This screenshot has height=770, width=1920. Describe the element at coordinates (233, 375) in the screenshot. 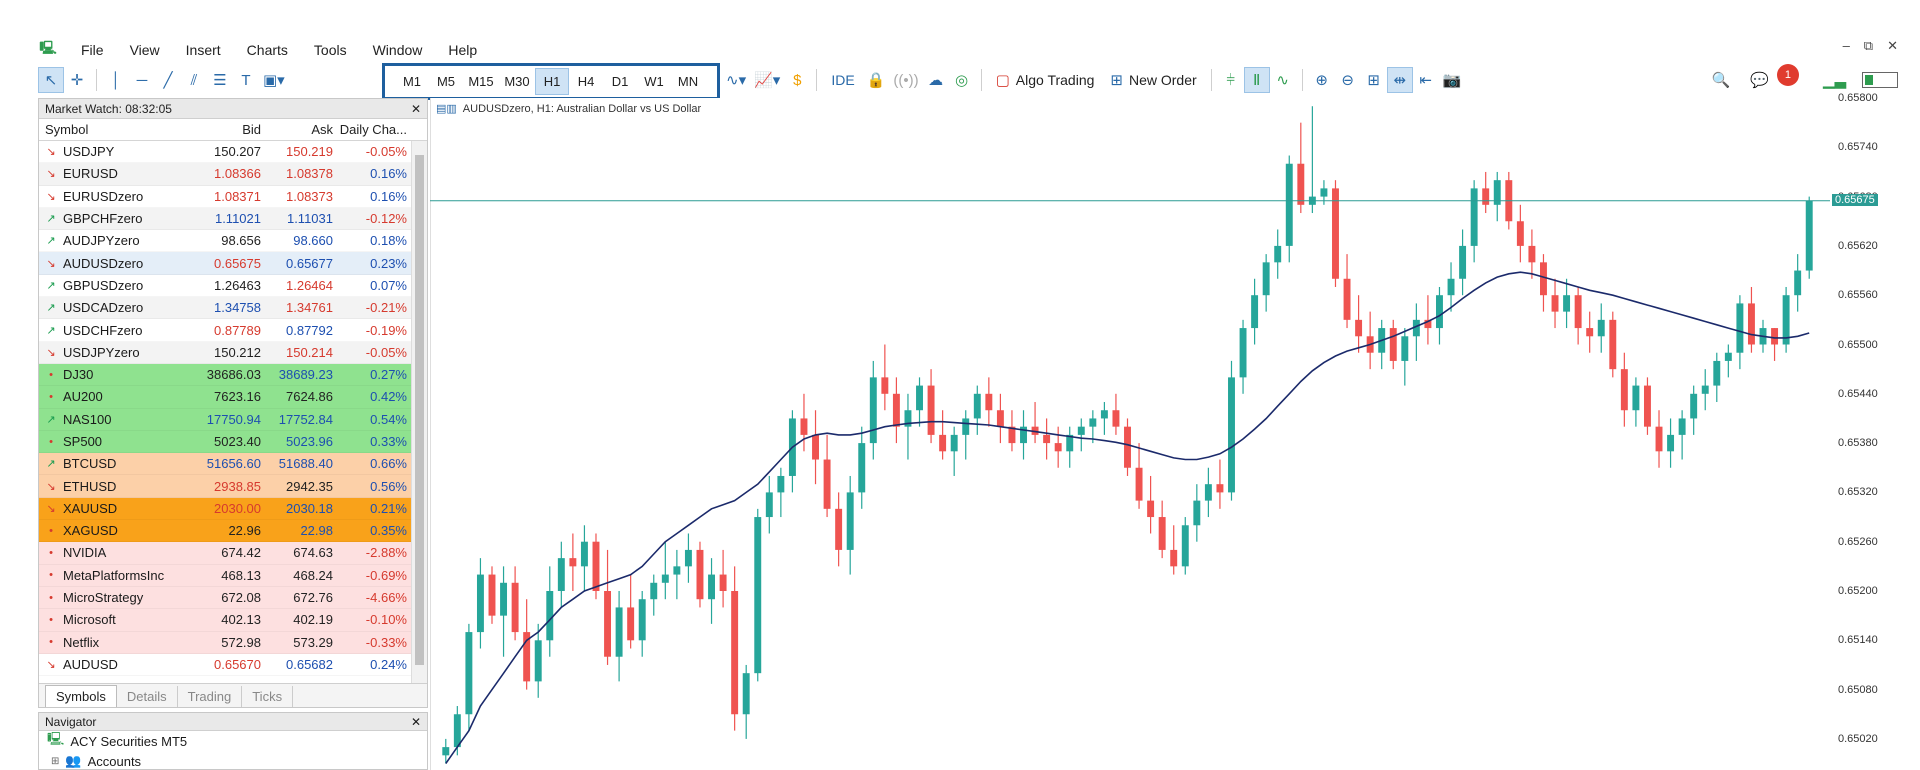

I see `market-watch-row: • DJ30 38686.03 38689.23 0.27%` at that location.